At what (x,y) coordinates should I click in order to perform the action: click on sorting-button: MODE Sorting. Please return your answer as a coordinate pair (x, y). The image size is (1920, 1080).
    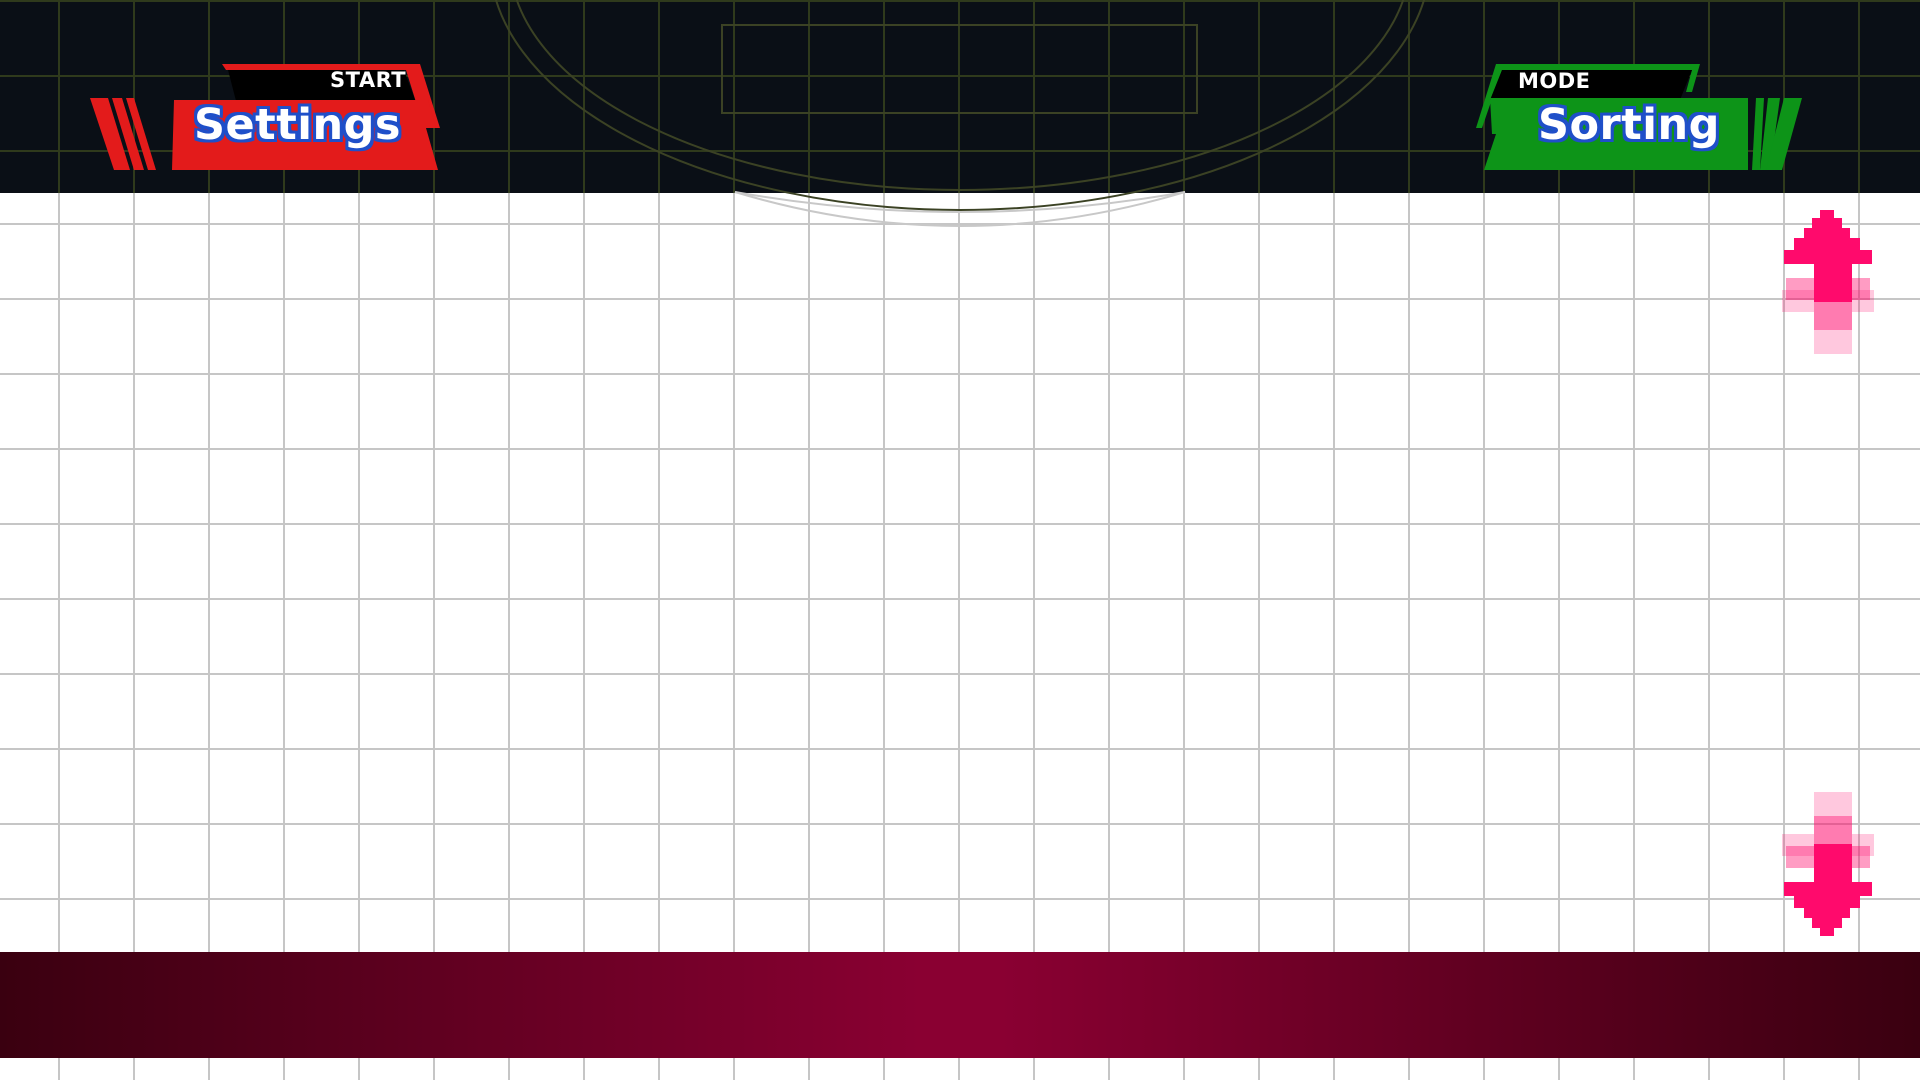
    Looking at the image, I should click on (1650, 118).